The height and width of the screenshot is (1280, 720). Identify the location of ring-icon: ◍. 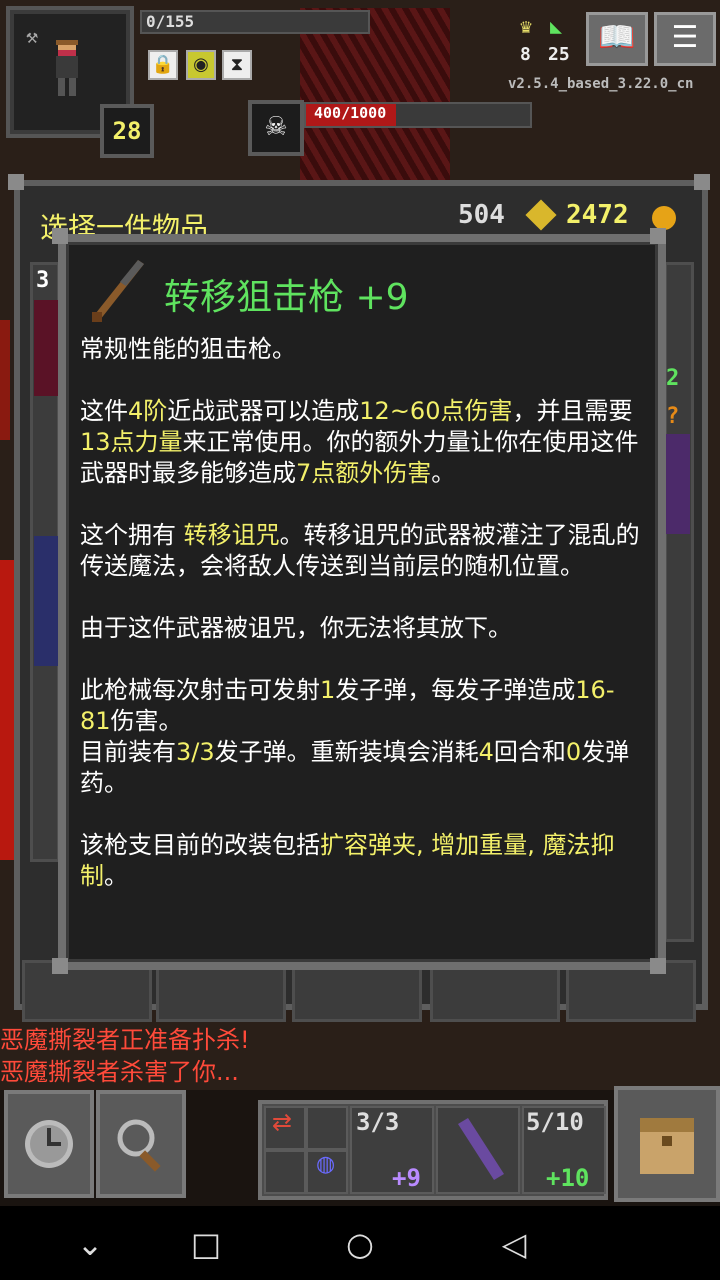
(326, 1164).